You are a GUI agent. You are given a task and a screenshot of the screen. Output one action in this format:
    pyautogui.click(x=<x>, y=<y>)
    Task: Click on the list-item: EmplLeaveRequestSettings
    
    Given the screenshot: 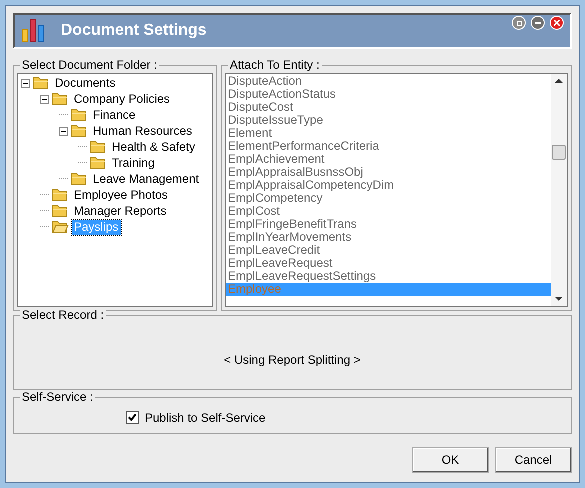 What is the action you would take?
    pyautogui.click(x=388, y=276)
    